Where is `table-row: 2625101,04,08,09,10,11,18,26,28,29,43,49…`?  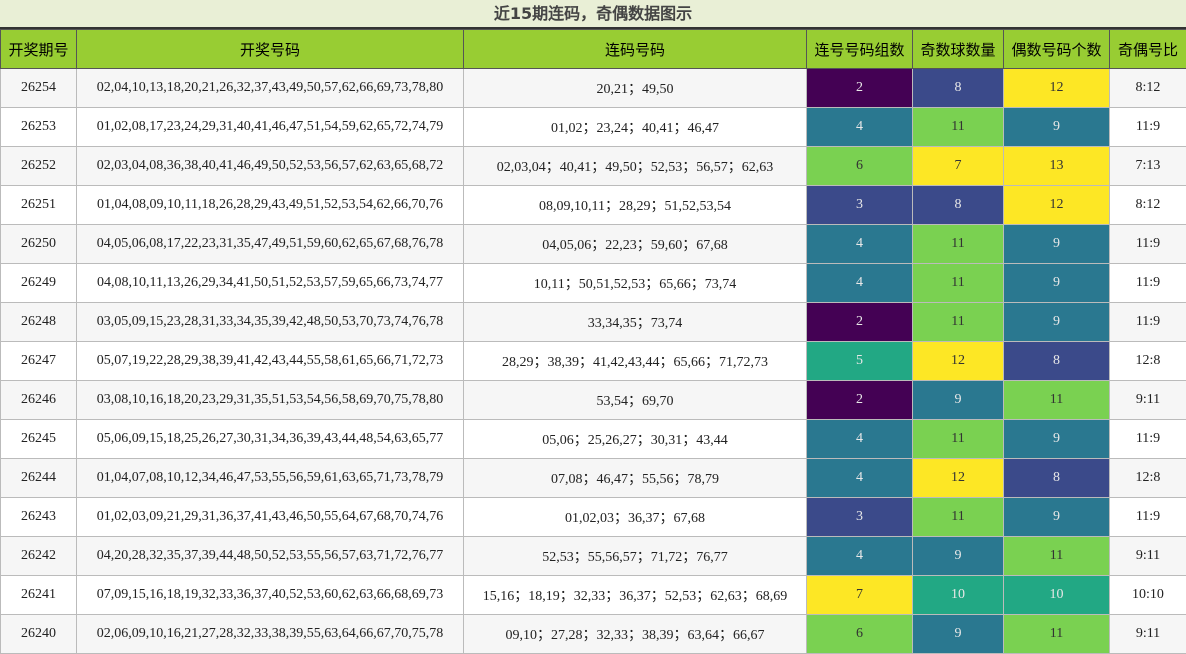 table-row: 2625101,04,08,09,10,11,18,26,28,29,43,49… is located at coordinates (593, 205).